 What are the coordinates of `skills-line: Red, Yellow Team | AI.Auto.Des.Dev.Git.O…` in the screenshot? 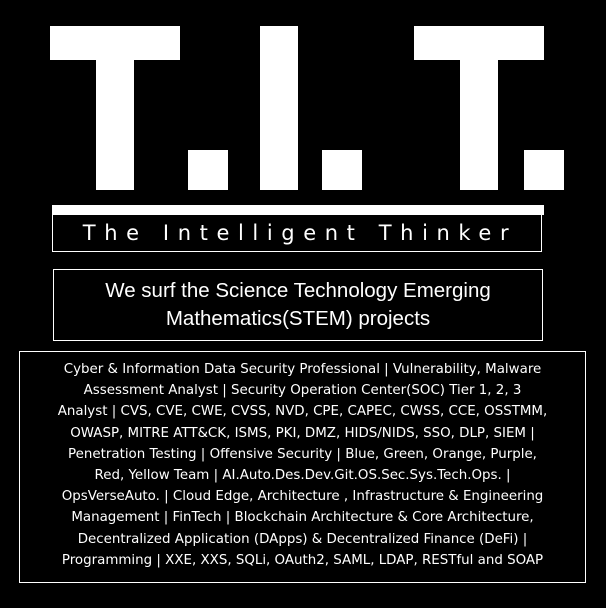 It's located at (302, 476).